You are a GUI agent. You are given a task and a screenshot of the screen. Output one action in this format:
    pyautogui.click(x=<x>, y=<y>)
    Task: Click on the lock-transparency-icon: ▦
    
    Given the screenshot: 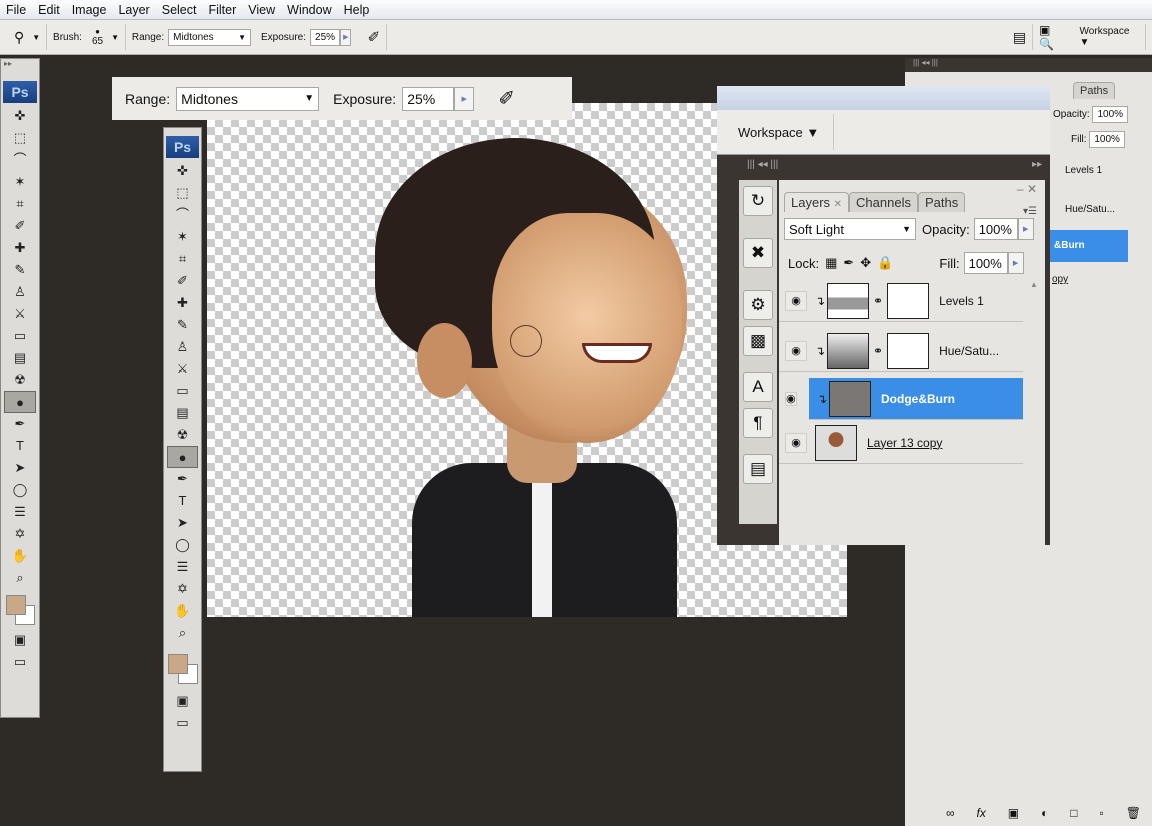 What is the action you would take?
    pyautogui.click(x=831, y=263)
    